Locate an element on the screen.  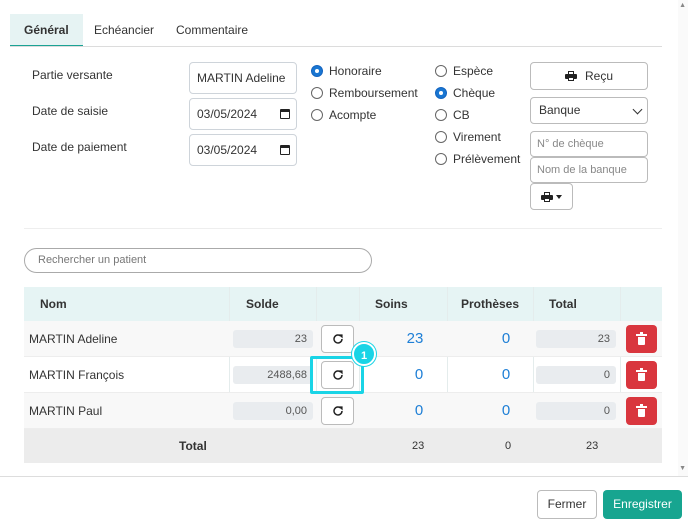
header-protheses: Prothèses is located at coordinates (490, 304).